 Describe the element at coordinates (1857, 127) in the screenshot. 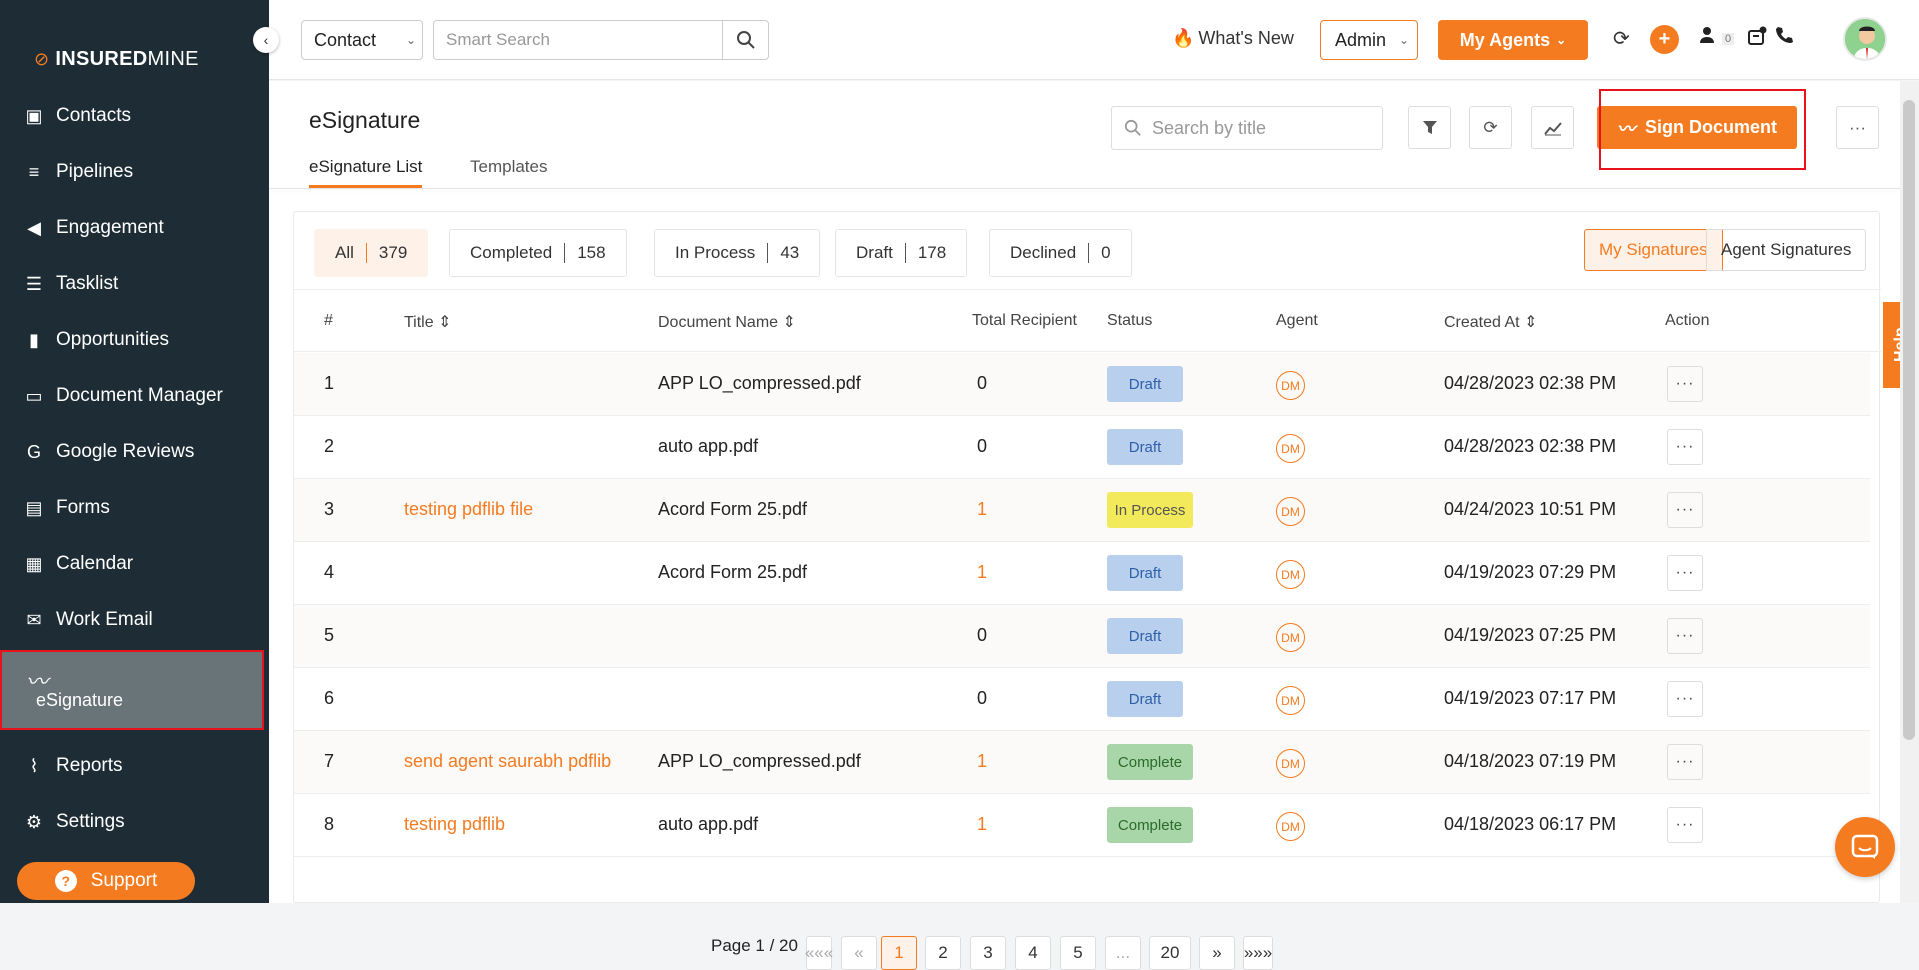

I see `more-options-button: ···` at that location.